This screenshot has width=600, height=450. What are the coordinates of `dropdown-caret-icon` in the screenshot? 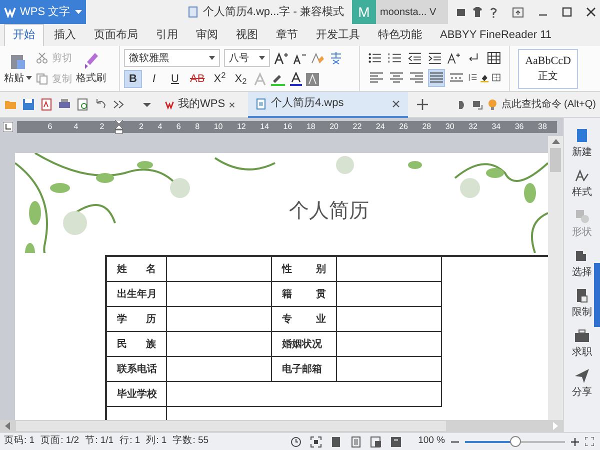 It's located at (147, 105).